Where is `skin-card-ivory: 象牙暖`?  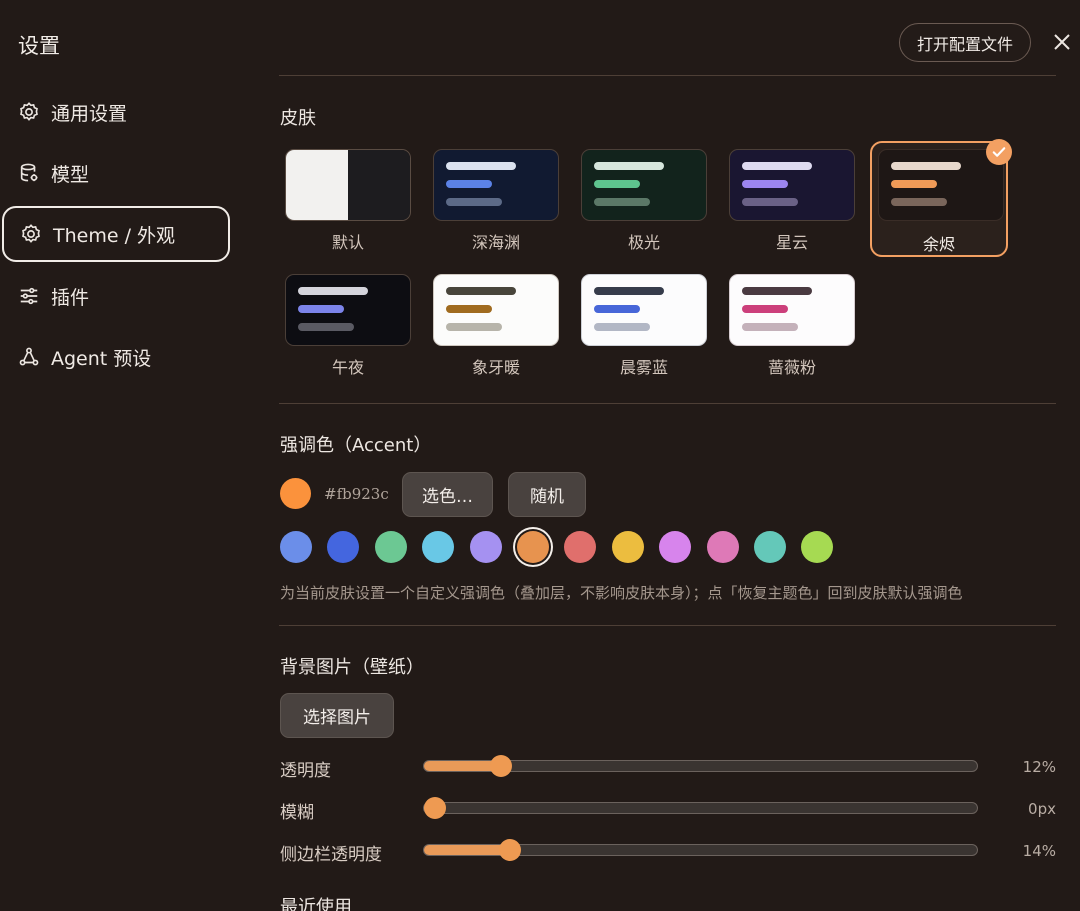
skin-card-ivory: 象牙暖 is located at coordinates (501, 330).